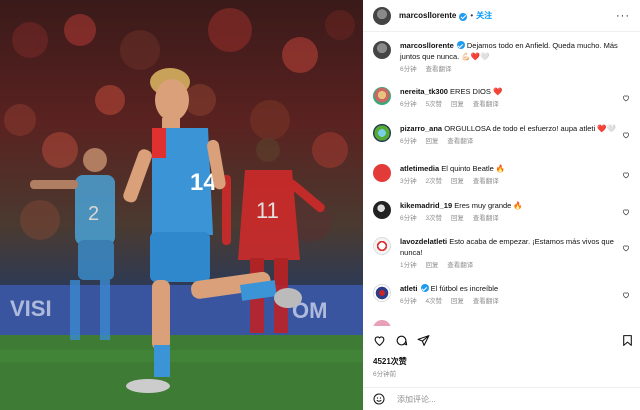 This screenshot has height=410, width=640. Describe the element at coordinates (511, 104) in the screenshot. I see `comment-meta: 6分钟 5次赞 回复 查看翻译` at that location.